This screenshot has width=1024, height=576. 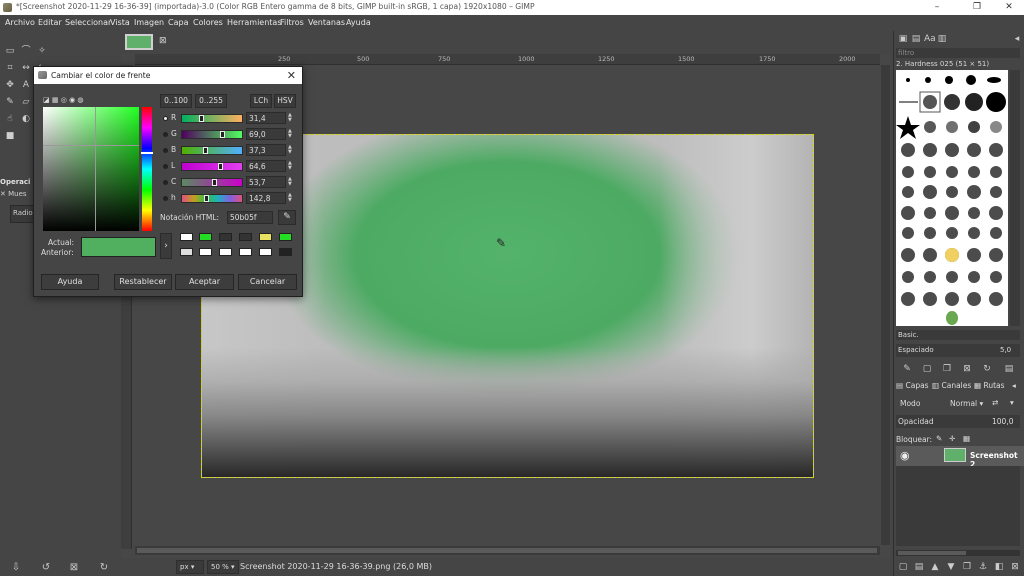 What do you see at coordinates (291, 166) in the screenshot?
I see `spinner-l: ▲ ▼` at bounding box center [291, 166].